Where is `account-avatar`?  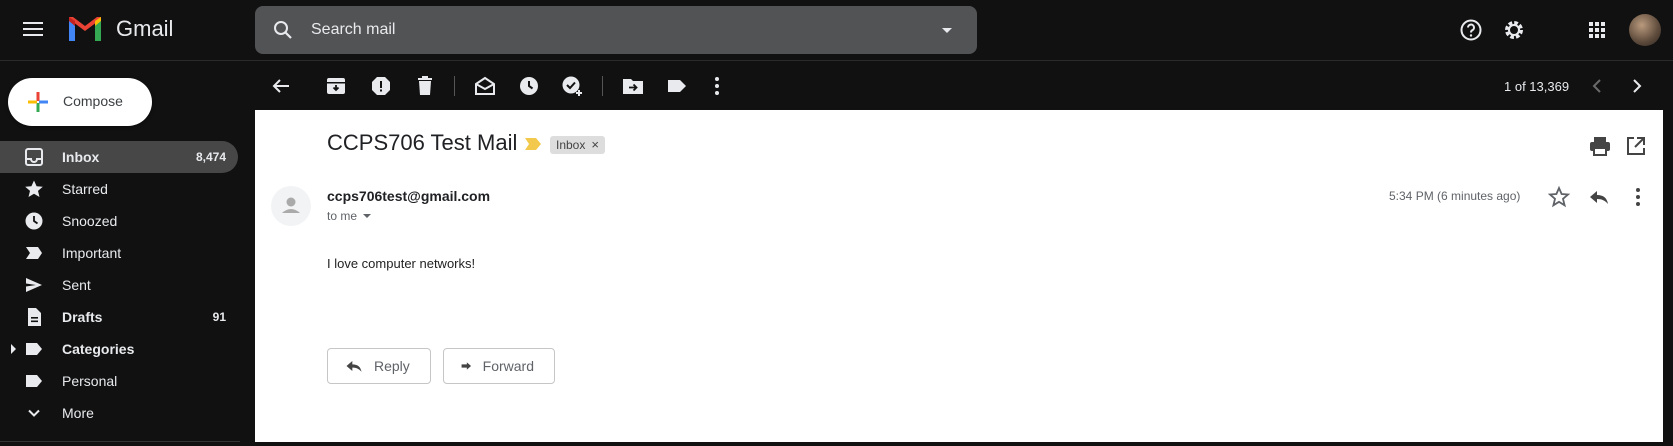 account-avatar is located at coordinates (1645, 30).